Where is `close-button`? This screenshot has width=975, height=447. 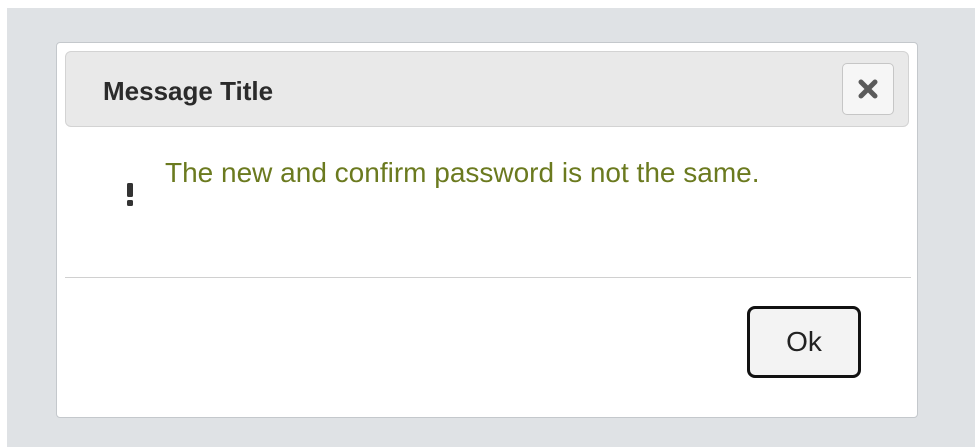 close-button is located at coordinates (868, 89).